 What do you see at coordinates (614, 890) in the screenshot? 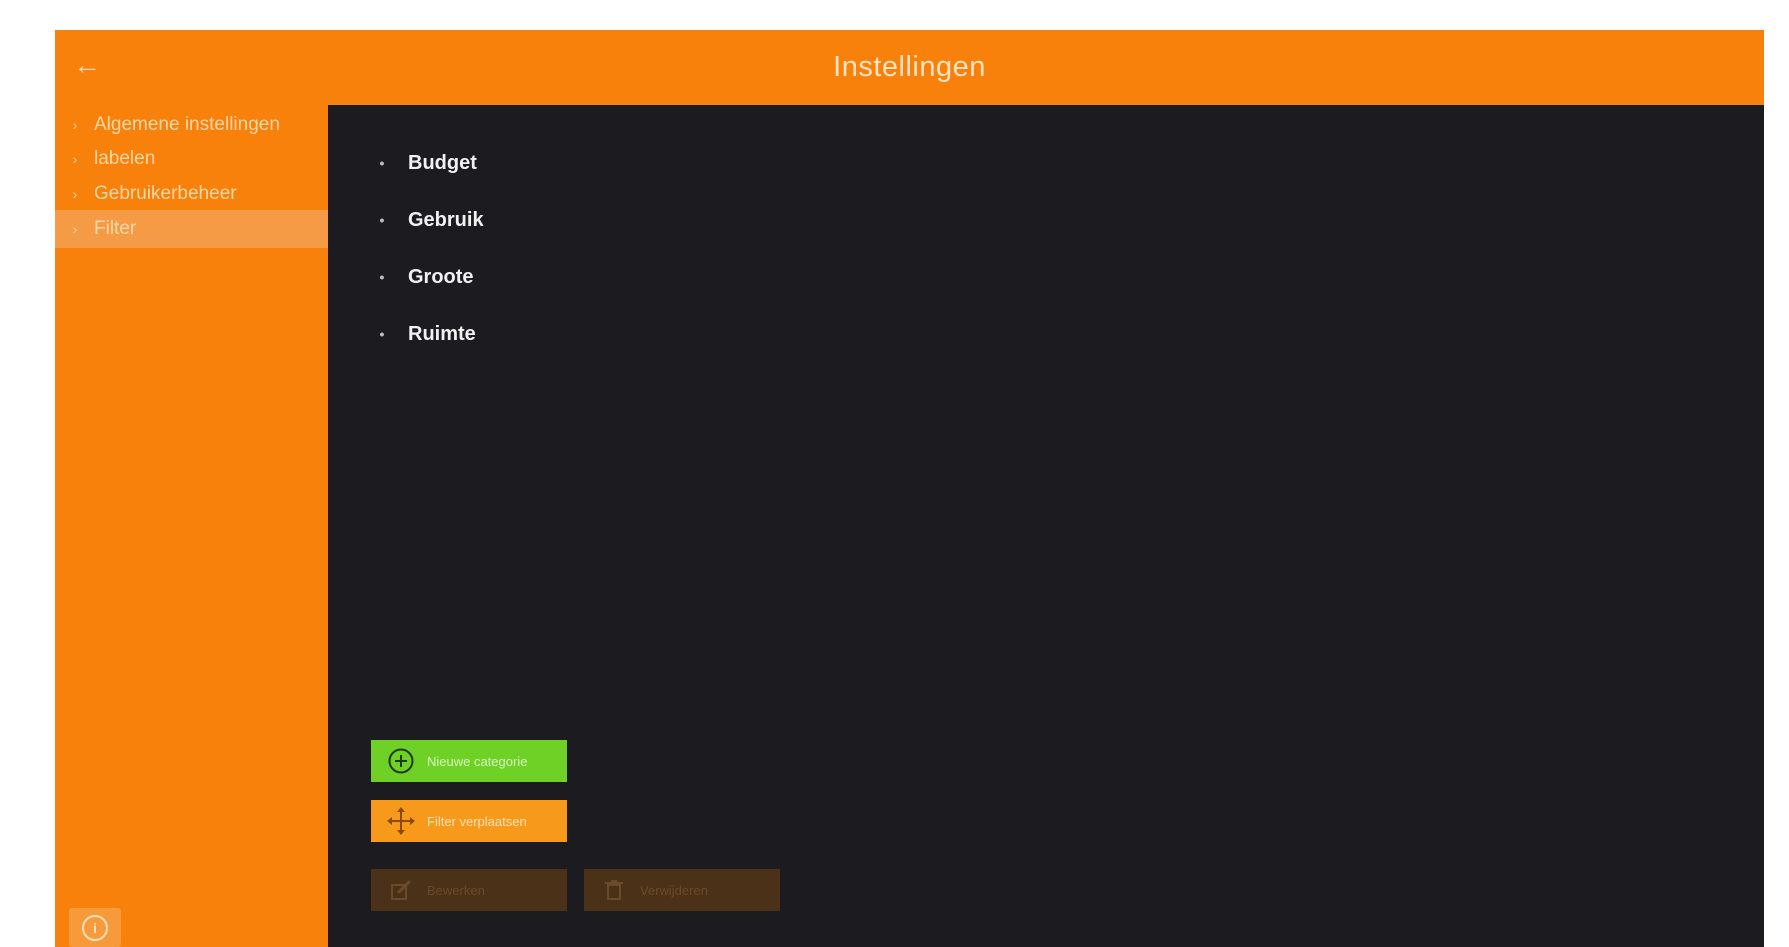
I see `trash-icon` at bounding box center [614, 890].